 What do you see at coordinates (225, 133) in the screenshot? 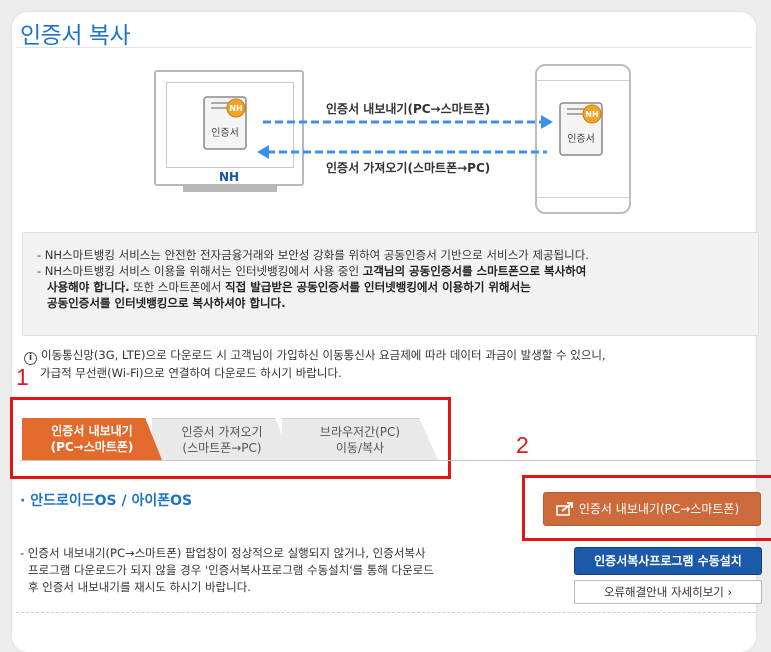
I see `cert-label-text: 인증서` at bounding box center [225, 133].